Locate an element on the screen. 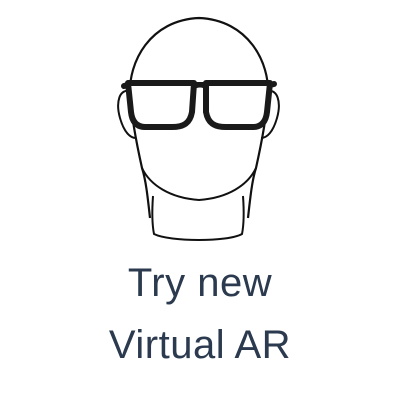  right-lens is located at coordinates (238, 105).